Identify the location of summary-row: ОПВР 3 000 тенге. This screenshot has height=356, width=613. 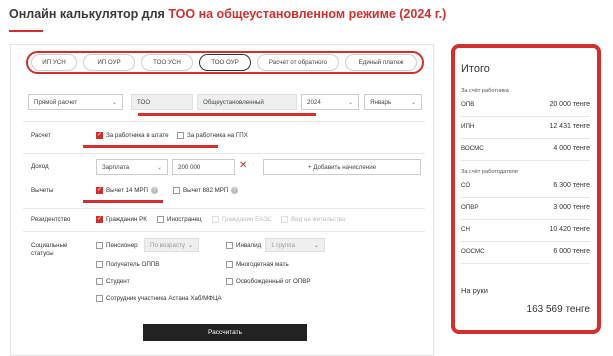
(525, 207).